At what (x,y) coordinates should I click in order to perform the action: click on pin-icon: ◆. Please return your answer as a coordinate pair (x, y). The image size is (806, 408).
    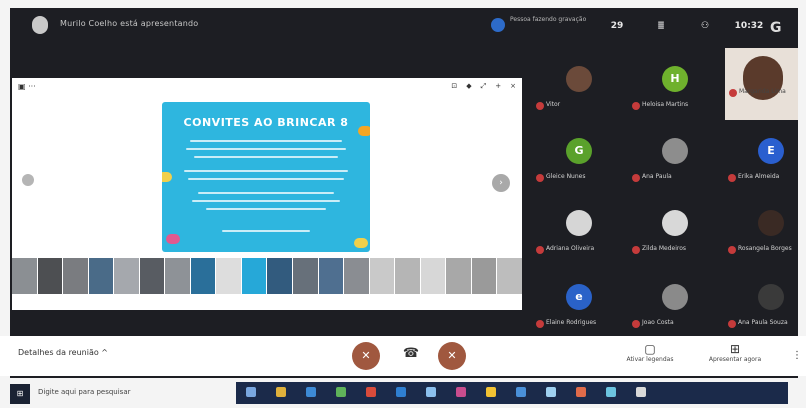
    Looking at the image, I should click on (468, 86).